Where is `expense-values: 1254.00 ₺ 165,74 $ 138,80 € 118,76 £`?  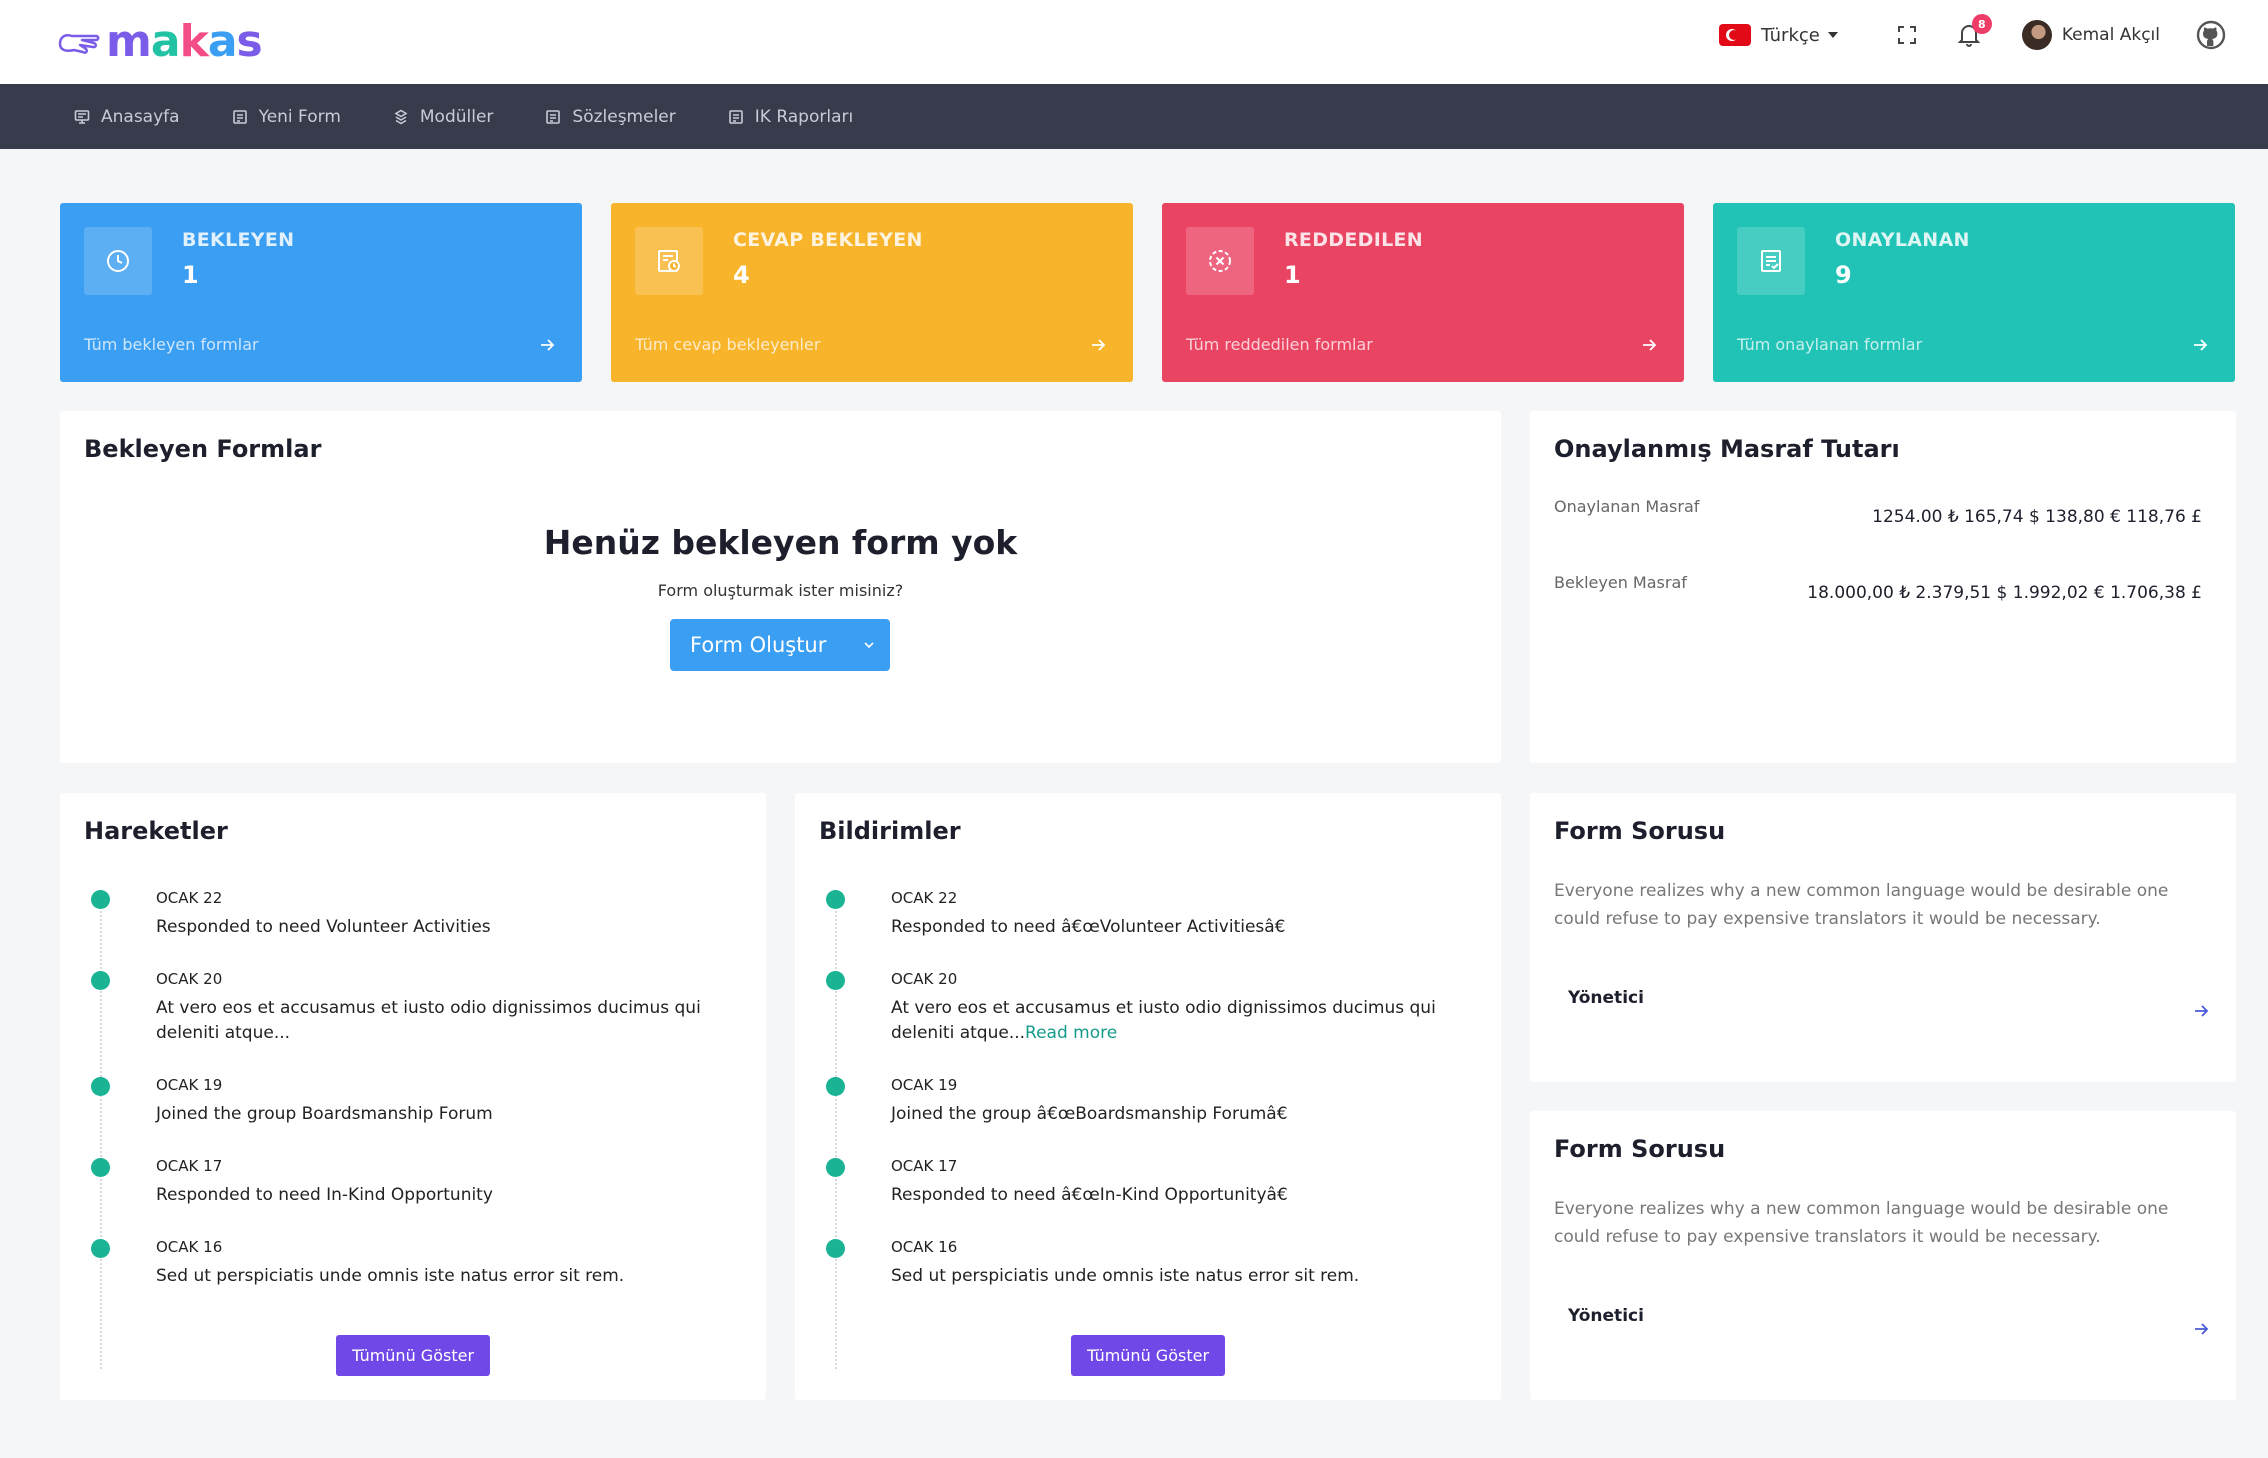 expense-values: 1254.00 ₺ 165,74 $ 138,80 € 118,76 £ is located at coordinates (2037, 517).